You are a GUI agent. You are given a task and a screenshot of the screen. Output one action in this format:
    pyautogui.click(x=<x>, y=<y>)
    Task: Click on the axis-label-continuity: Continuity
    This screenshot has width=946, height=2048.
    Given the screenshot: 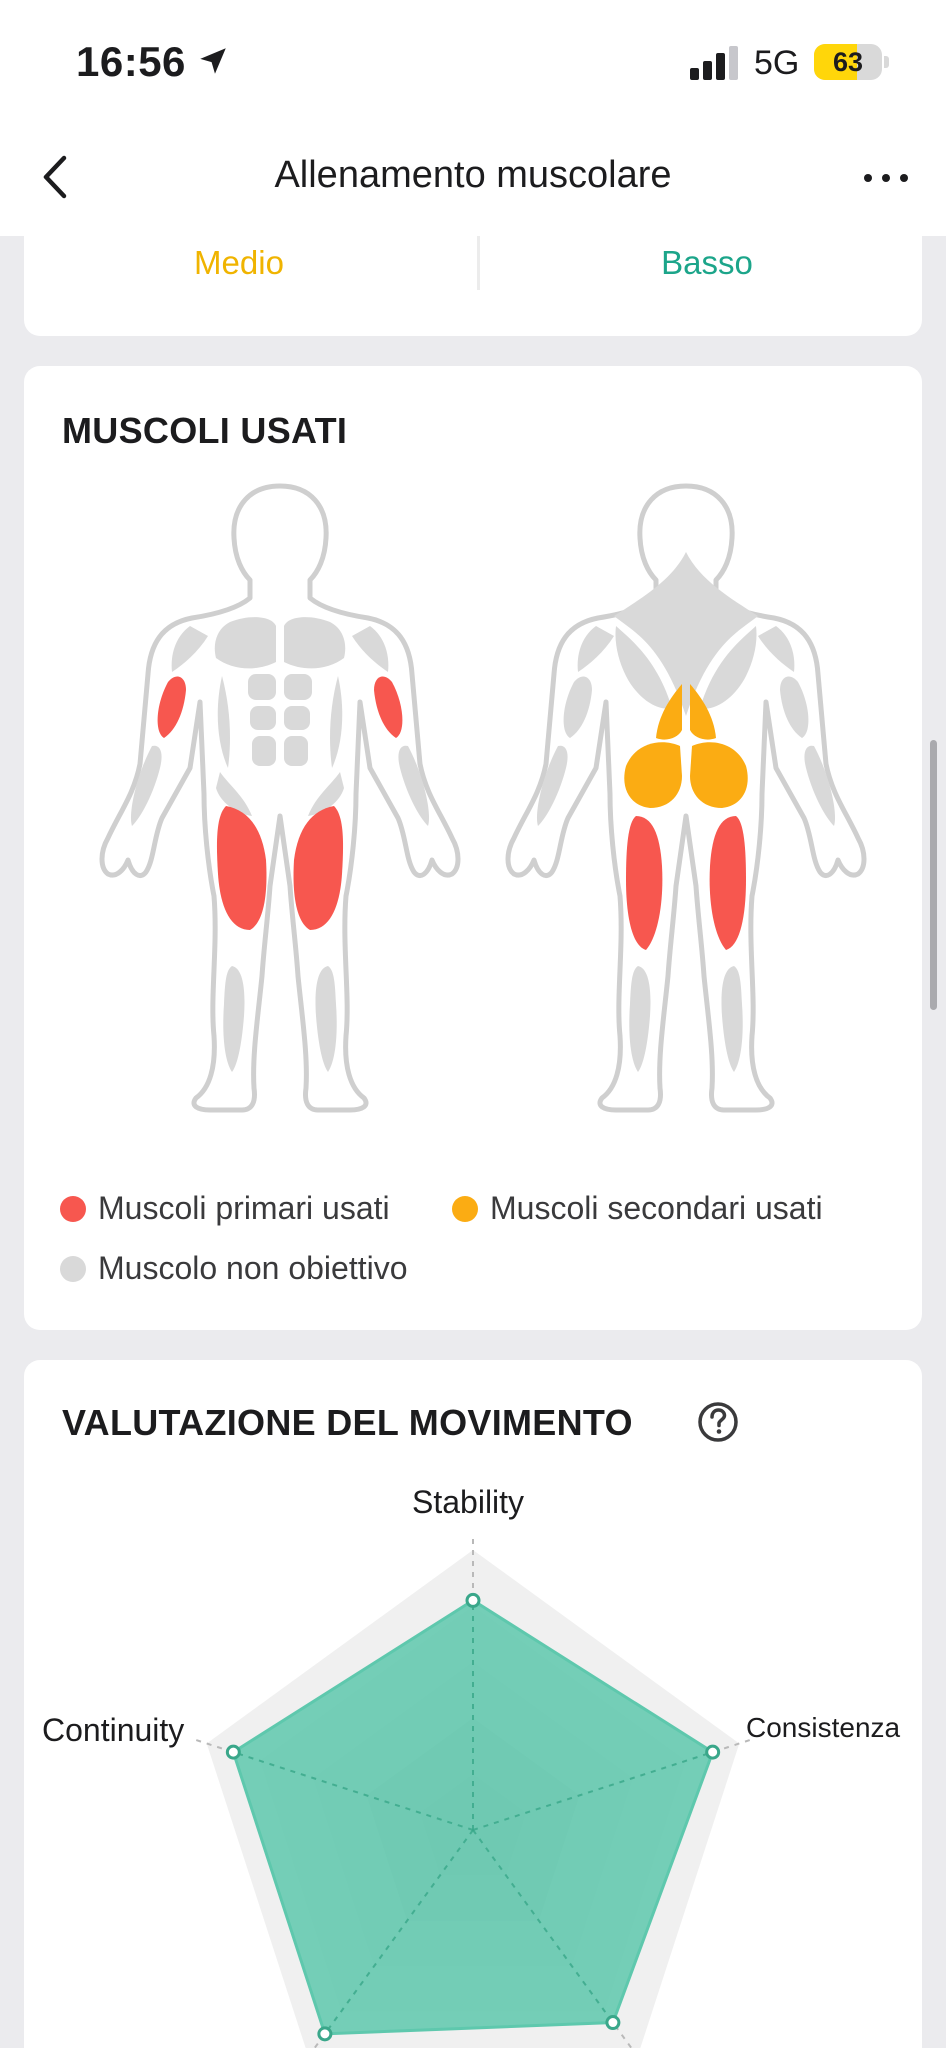 What is the action you would take?
    pyautogui.click(x=113, y=1730)
    